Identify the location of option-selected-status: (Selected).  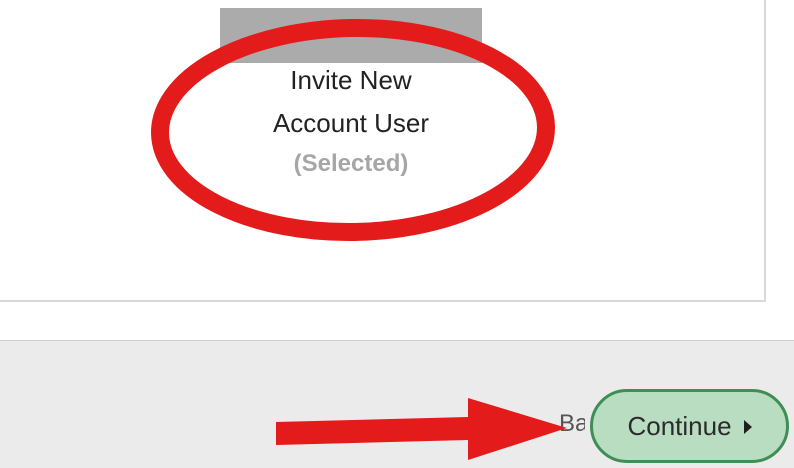
(351, 163).